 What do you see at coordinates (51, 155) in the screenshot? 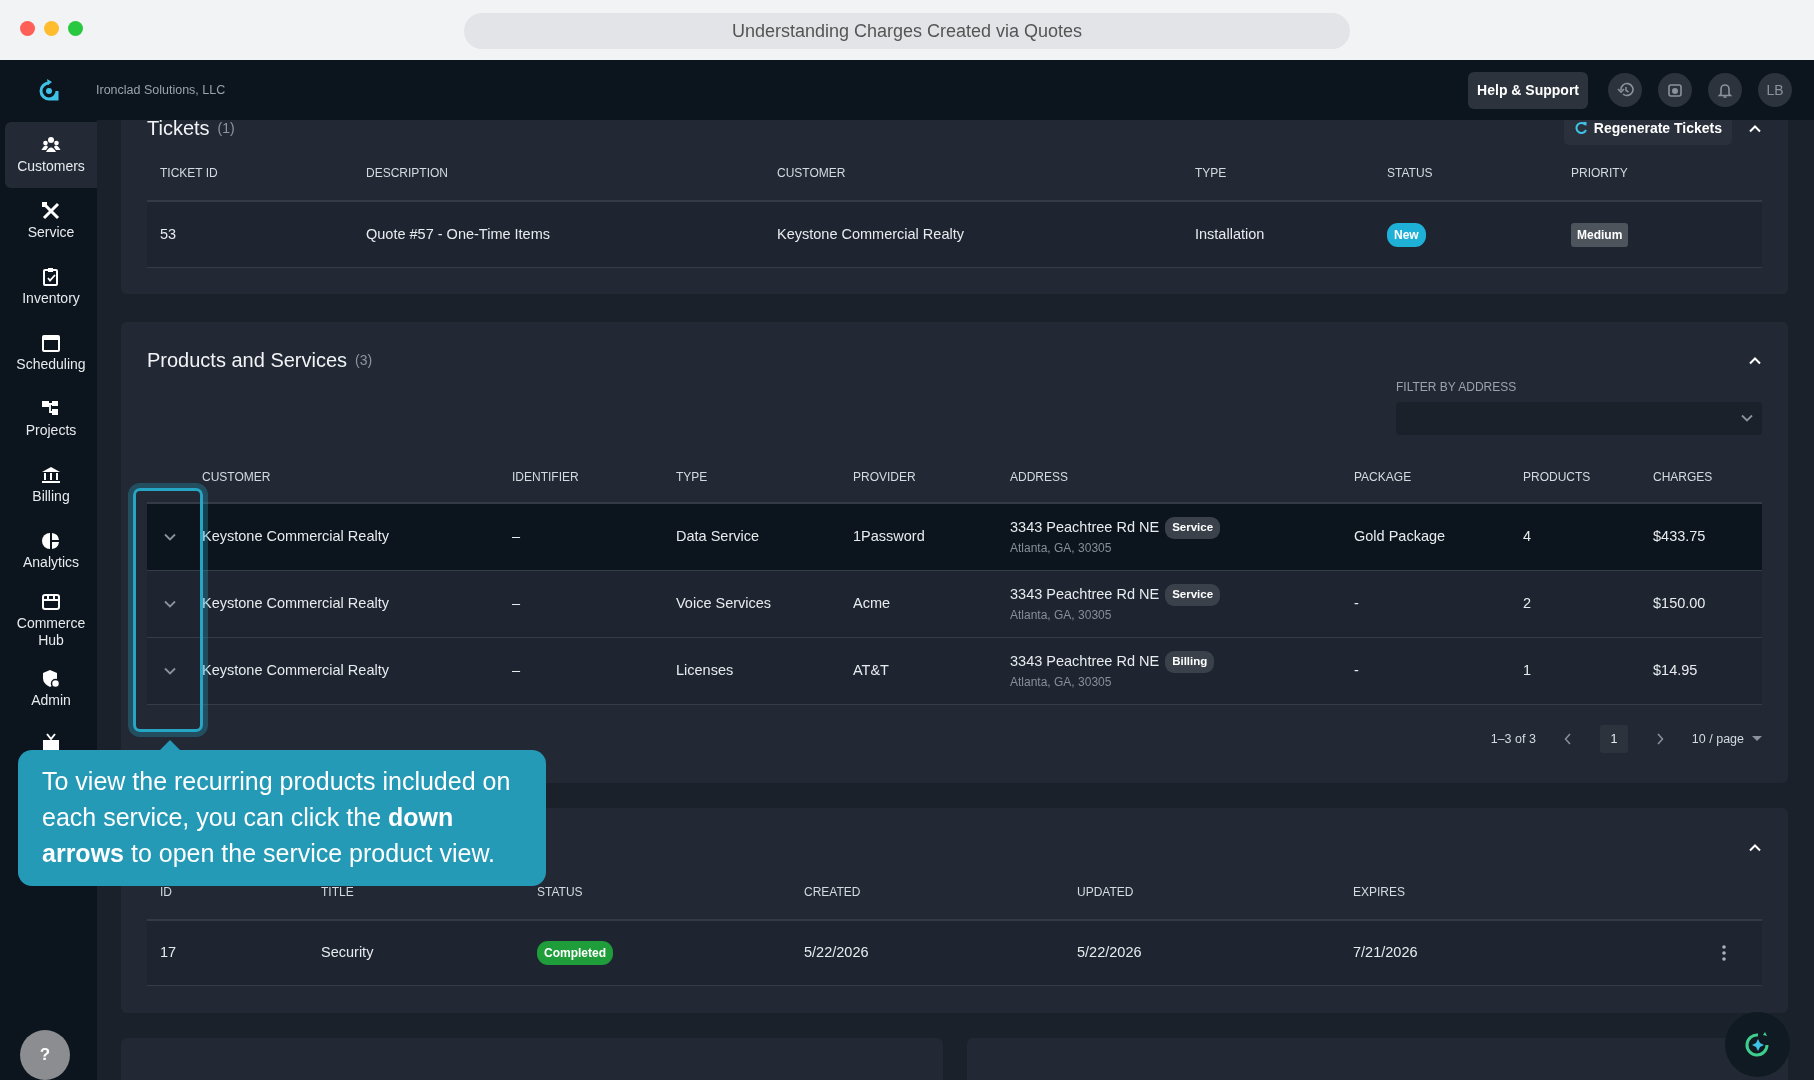
I see `sidebar-item: Customers` at bounding box center [51, 155].